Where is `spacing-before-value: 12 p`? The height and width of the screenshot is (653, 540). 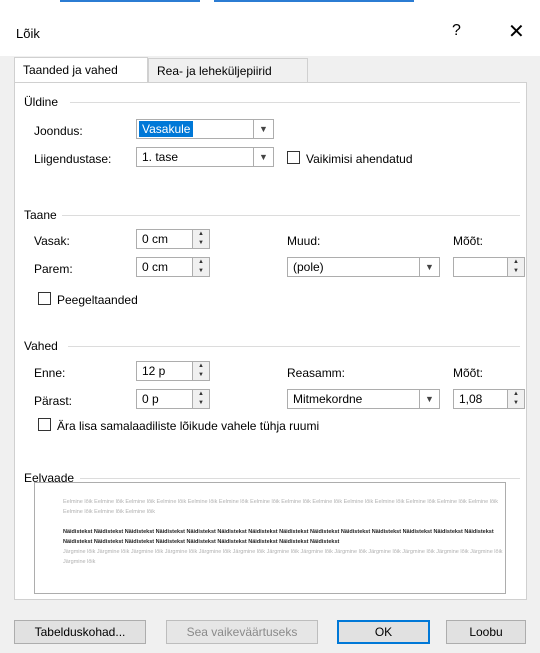 spacing-before-value: 12 p is located at coordinates (154, 371).